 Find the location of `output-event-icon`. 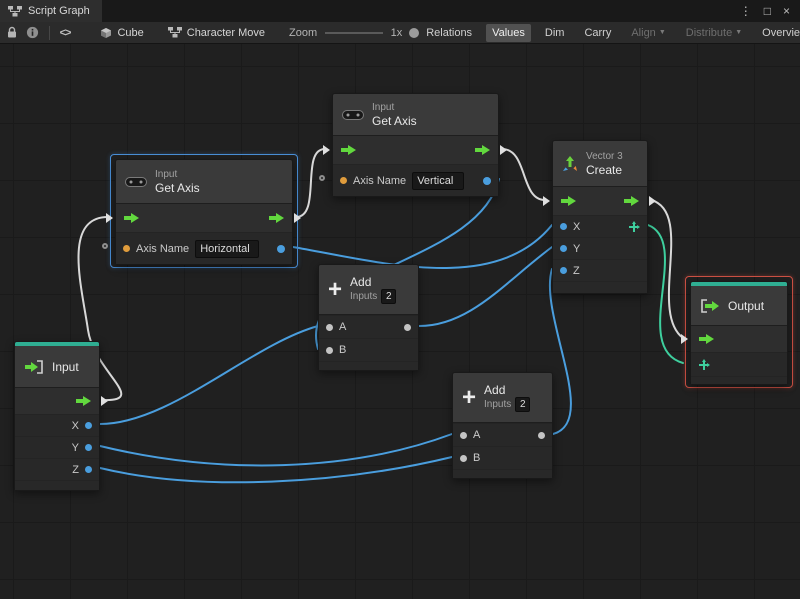

output-event-icon is located at coordinates (710, 305).